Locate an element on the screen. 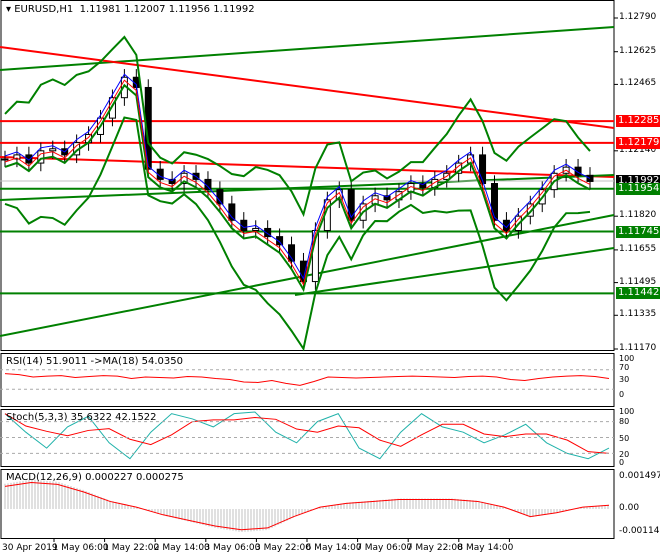  time-axis-label: 1 May 22:00 is located at coordinates (131, 548).